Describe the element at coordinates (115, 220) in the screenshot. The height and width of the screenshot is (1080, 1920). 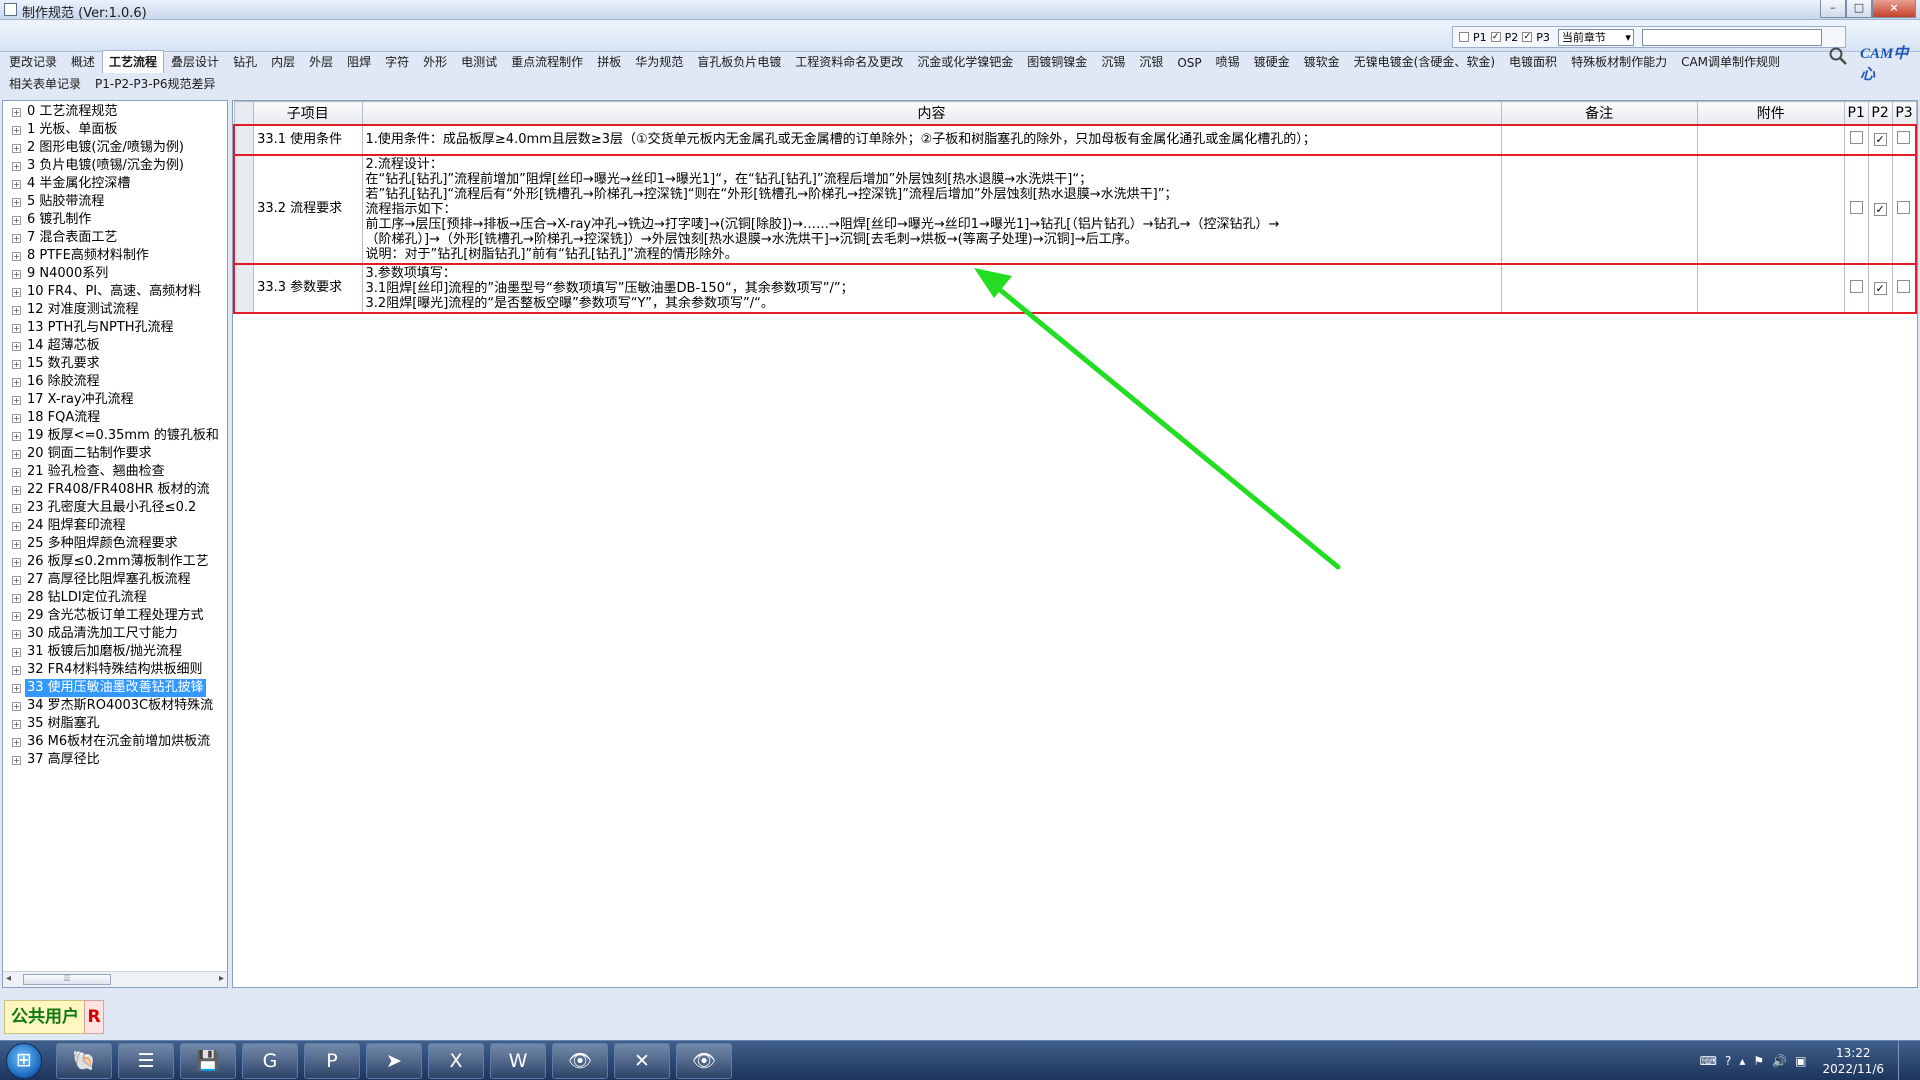
I see `tree-item: +6 镀孔制作` at that location.